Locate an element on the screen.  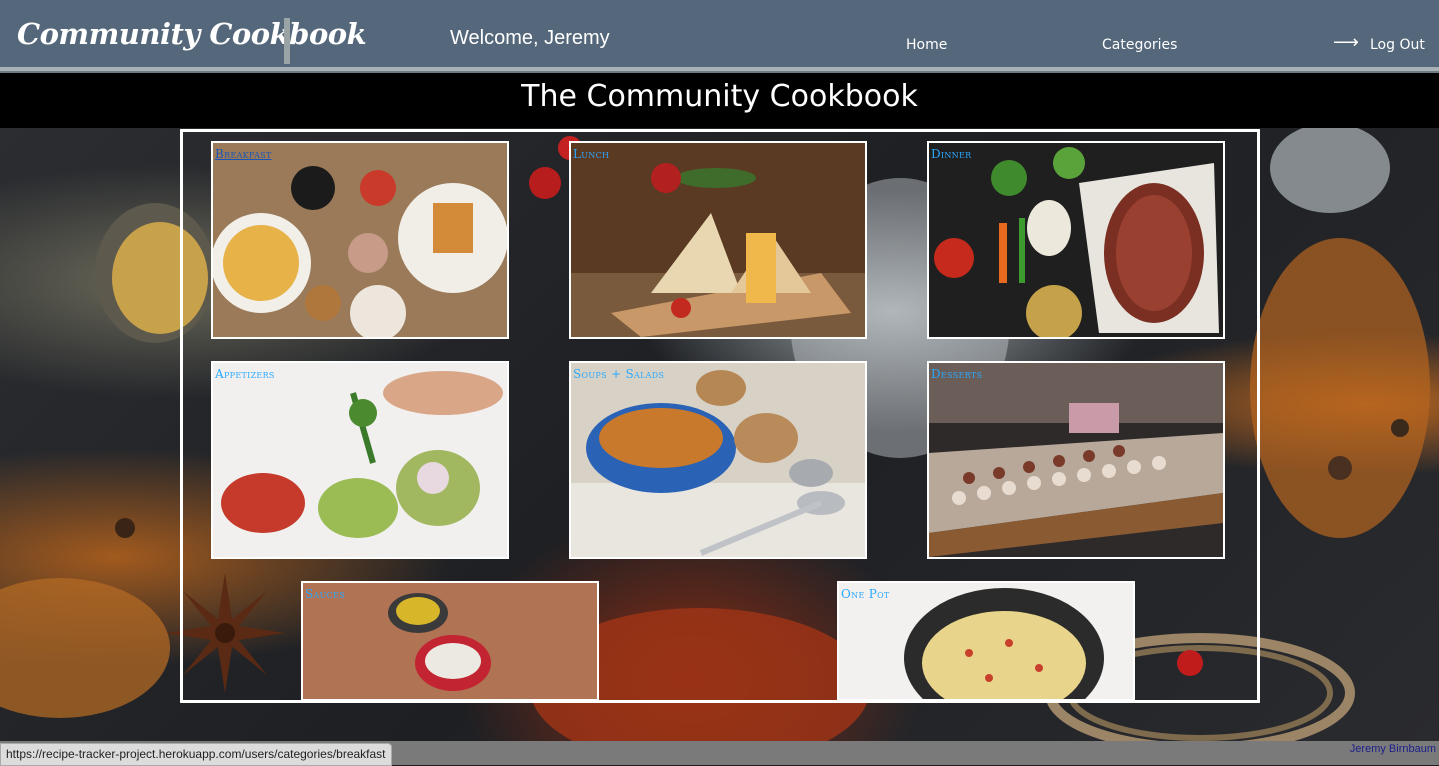
dinner-image is located at coordinates (1076, 240).